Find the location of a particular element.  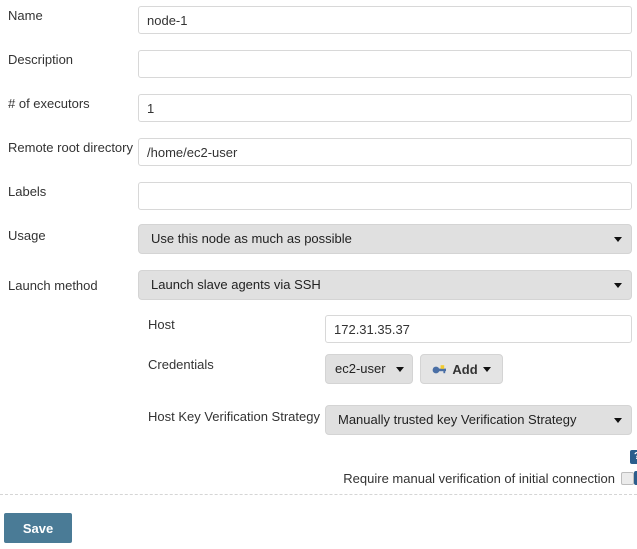

credentials-select-value: ec2-user is located at coordinates (360, 368).